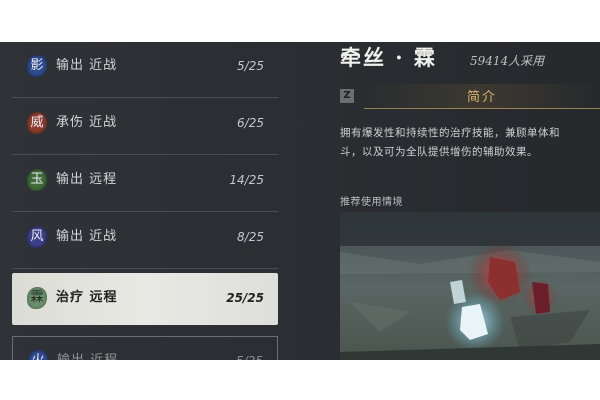  I want to click on character-badge-icon: 火, so click(38, 355).